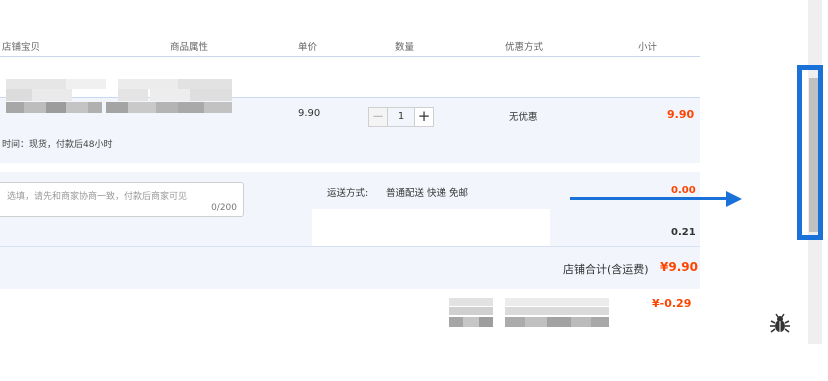 This screenshot has height=381, width=828. Describe the element at coordinates (683, 190) in the screenshot. I see `shipping-cost: 0.00` at that location.